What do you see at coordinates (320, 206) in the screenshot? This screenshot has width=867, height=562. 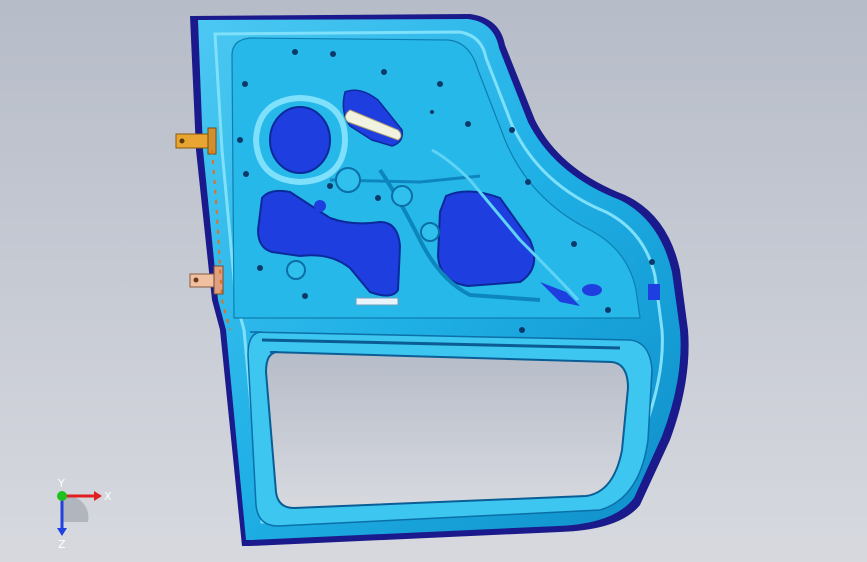 I see `small-cutout` at bounding box center [320, 206].